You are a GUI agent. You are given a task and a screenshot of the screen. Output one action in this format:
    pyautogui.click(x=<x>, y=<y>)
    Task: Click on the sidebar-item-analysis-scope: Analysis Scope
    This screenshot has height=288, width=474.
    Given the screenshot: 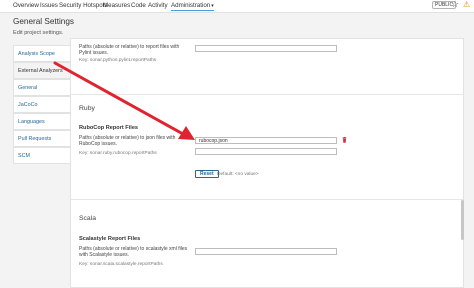 What is the action you would take?
    pyautogui.click(x=42, y=53)
    